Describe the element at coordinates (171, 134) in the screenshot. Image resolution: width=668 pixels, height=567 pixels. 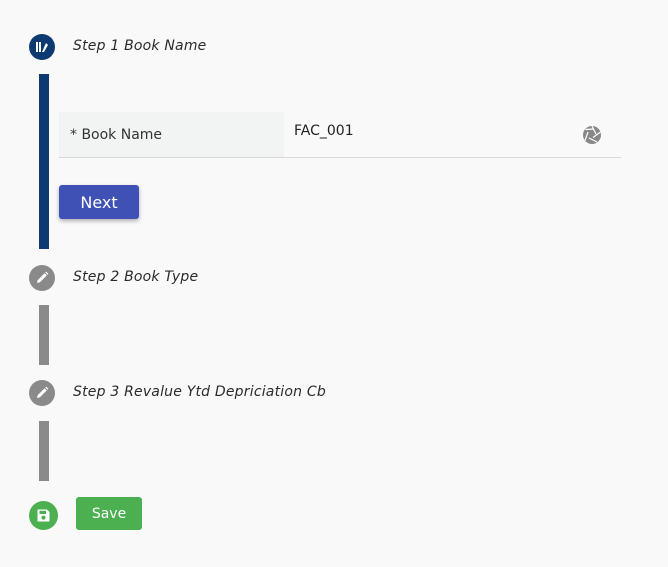
I see `book-name-label-box: * Book Name` at that location.